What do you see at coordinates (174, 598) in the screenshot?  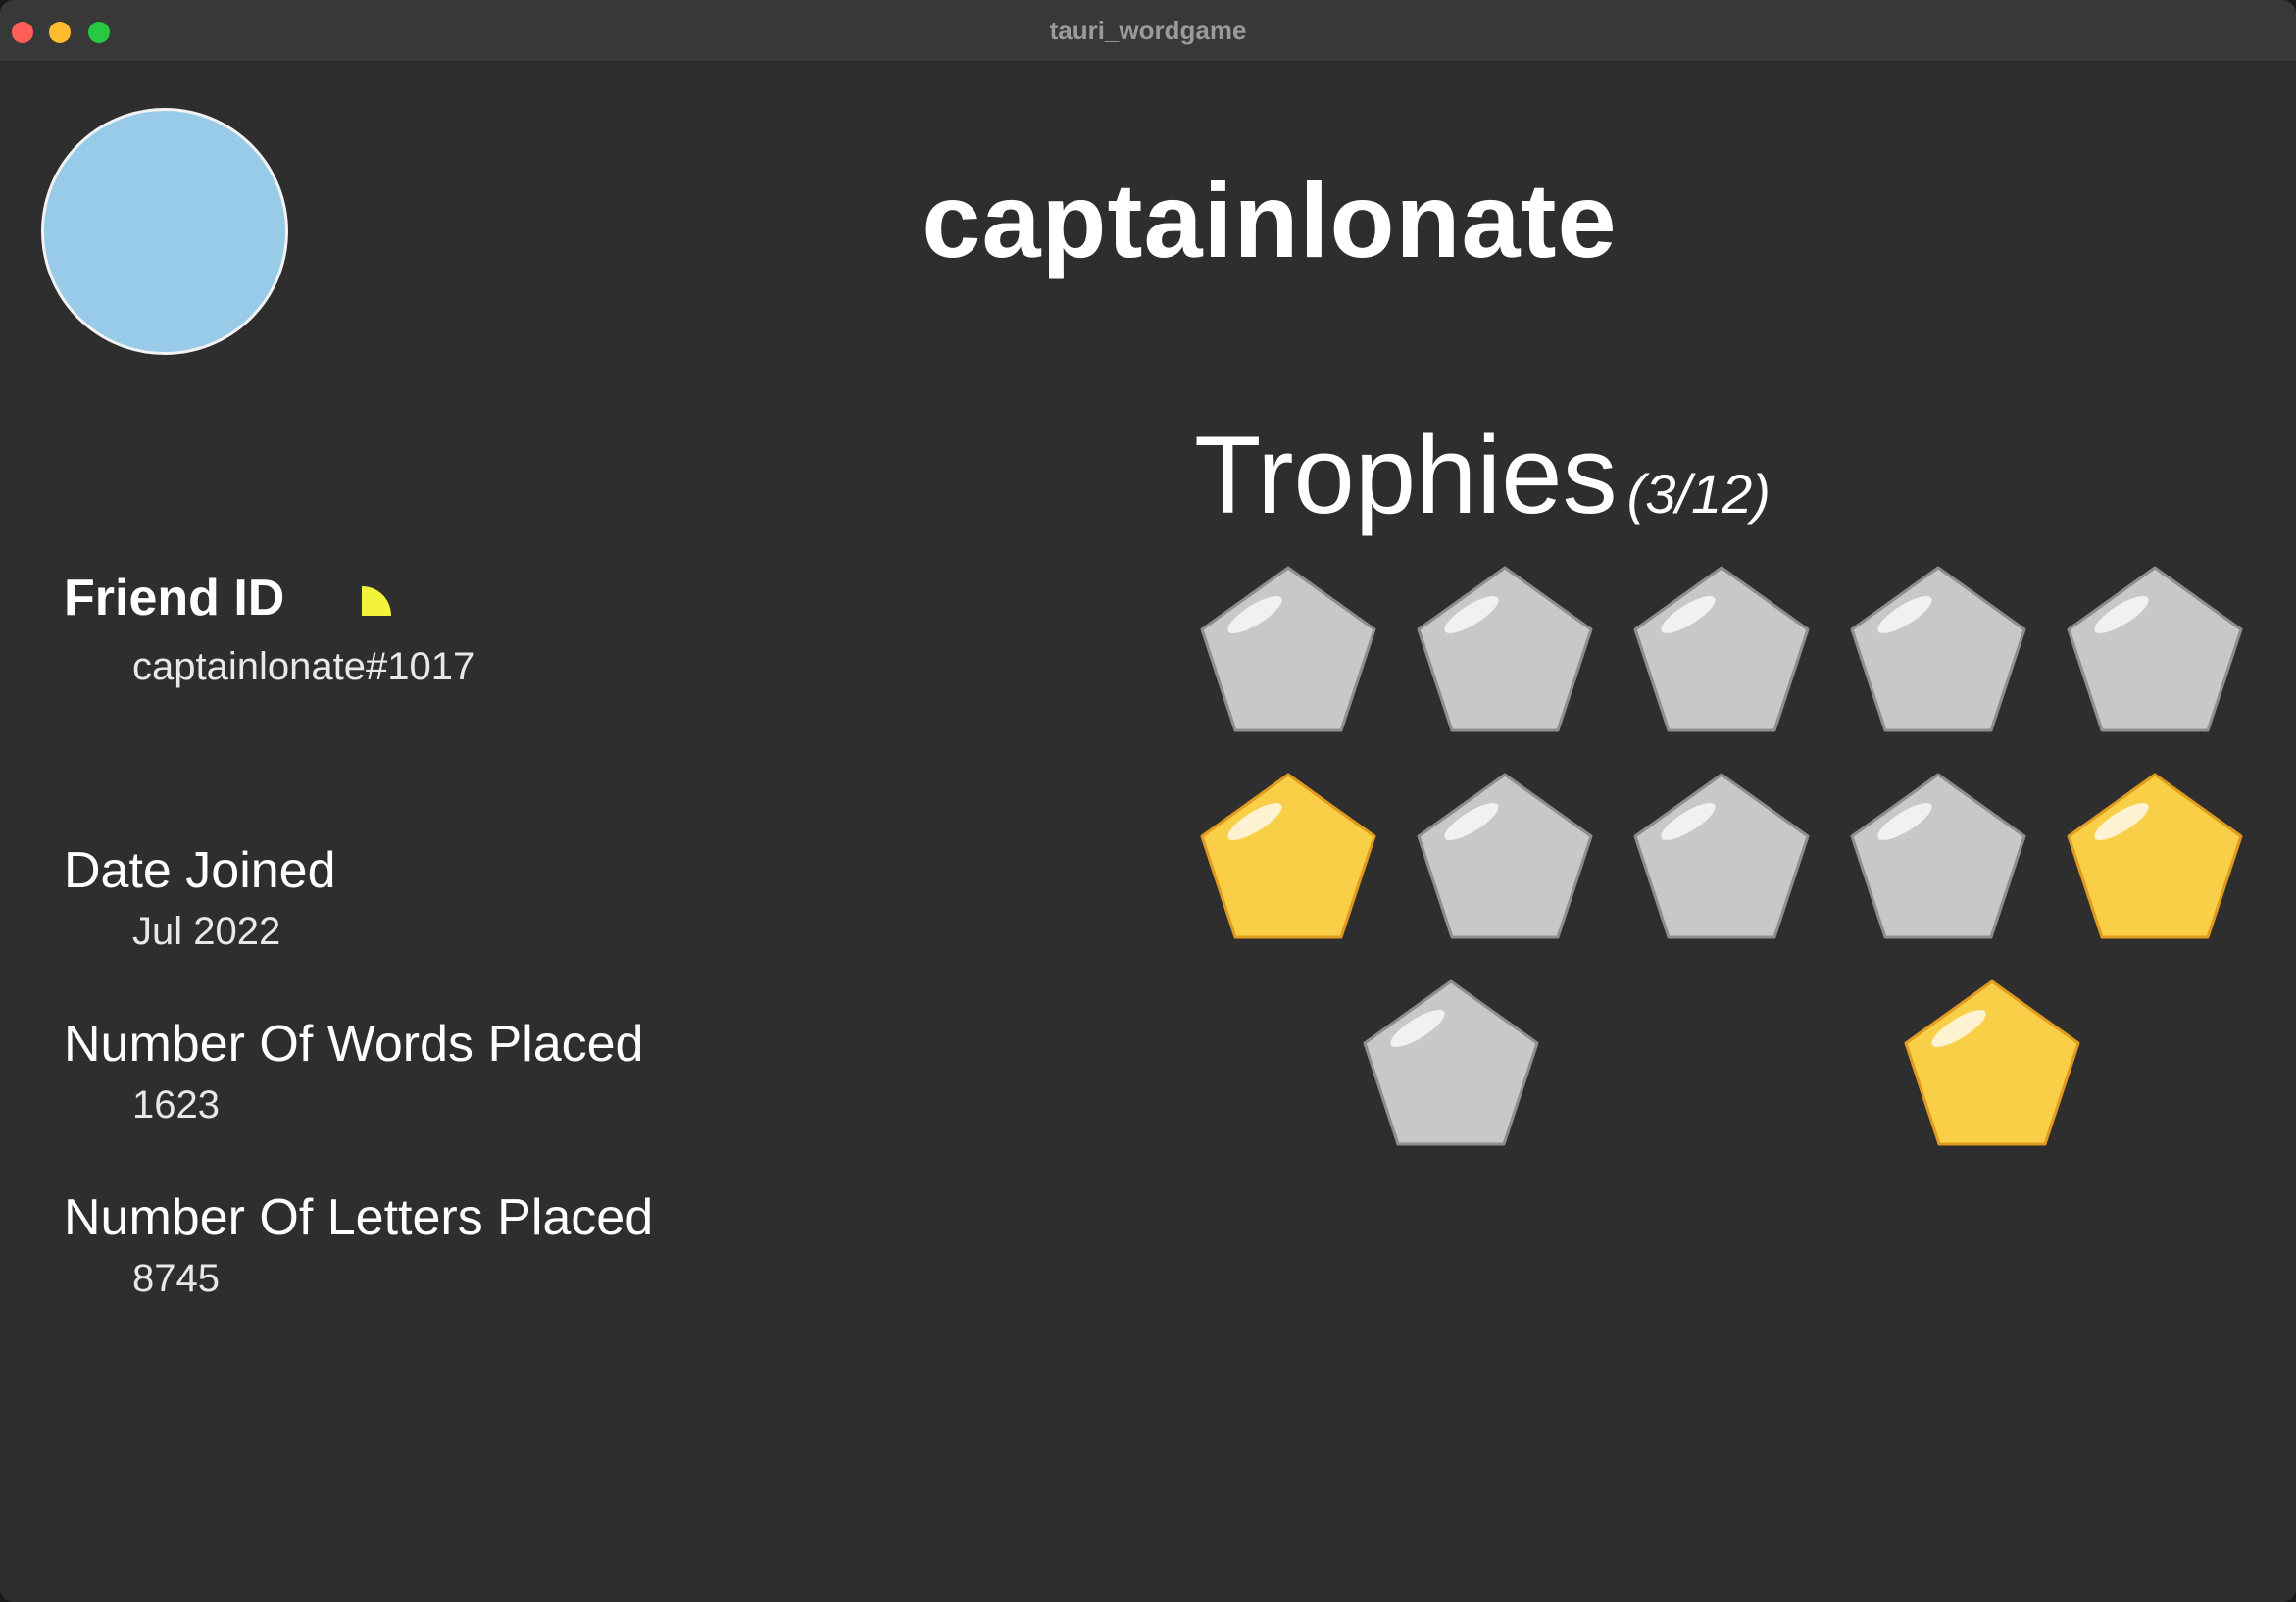 I see `friend-id-label: Friend ID` at bounding box center [174, 598].